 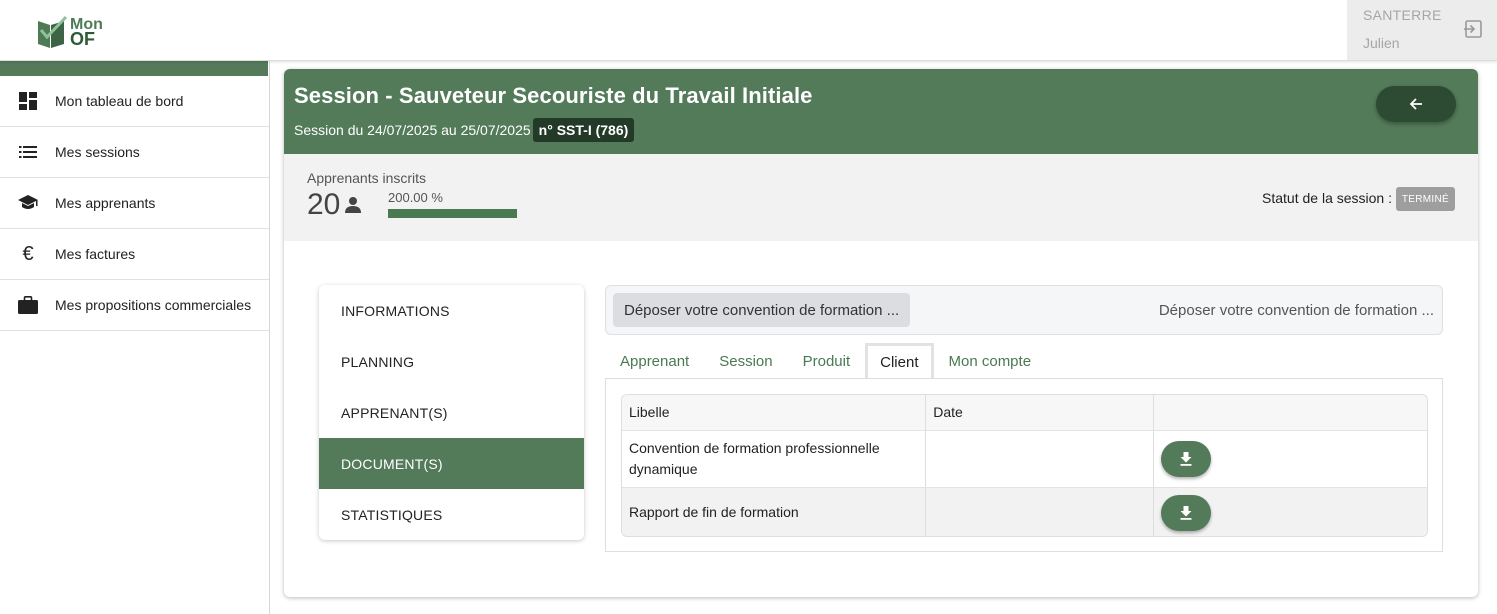 I want to click on registered-count-value: 20, so click(x=324, y=204).